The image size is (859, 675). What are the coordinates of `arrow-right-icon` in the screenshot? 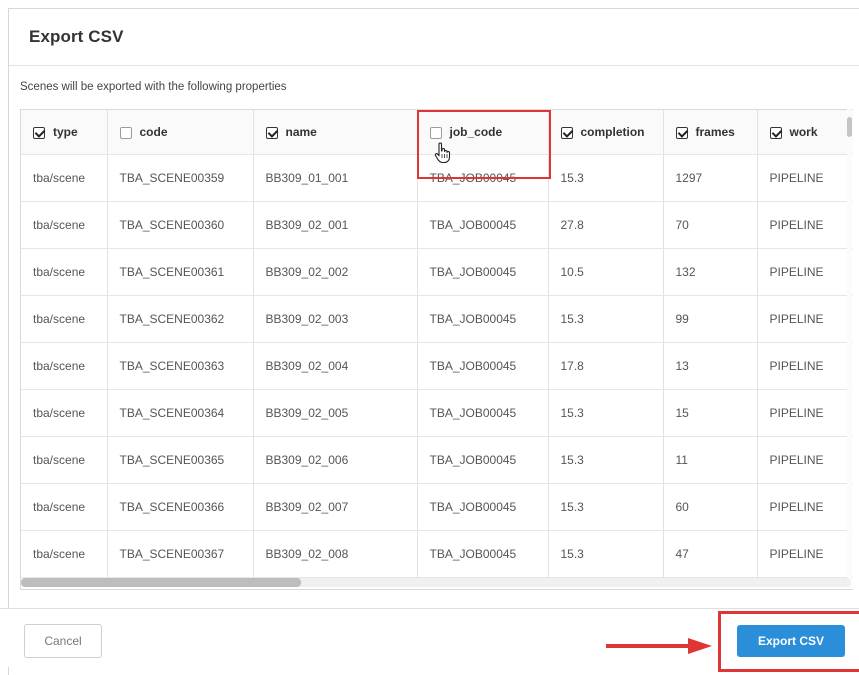 It's located at (659, 646).